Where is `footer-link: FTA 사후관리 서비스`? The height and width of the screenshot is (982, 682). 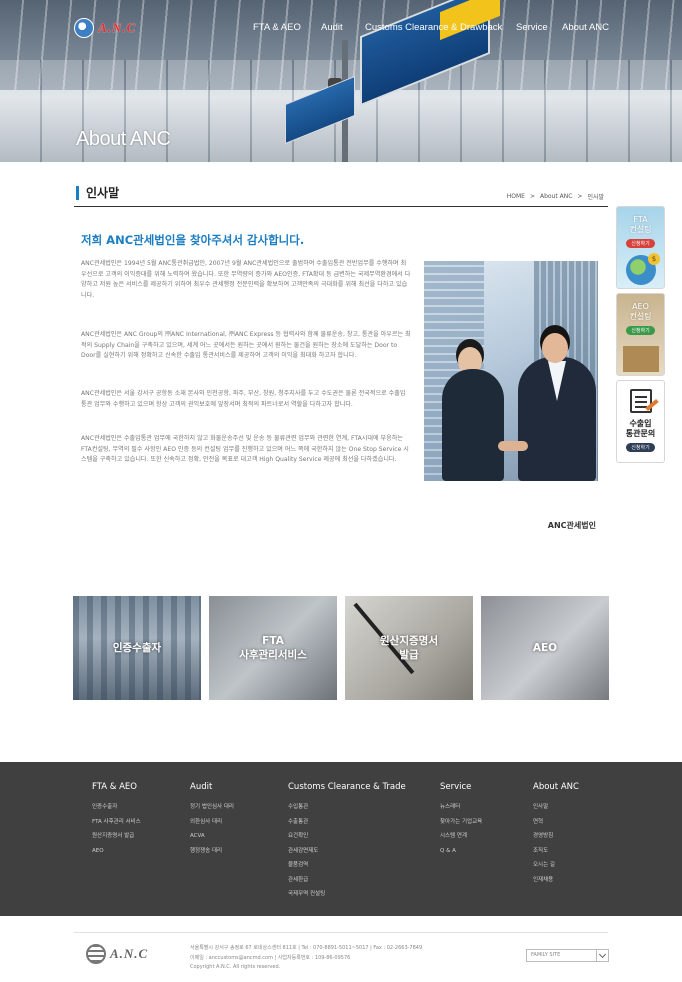 footer-link: FTA 사후관리 서비스 is located at coordinates (116, 822).